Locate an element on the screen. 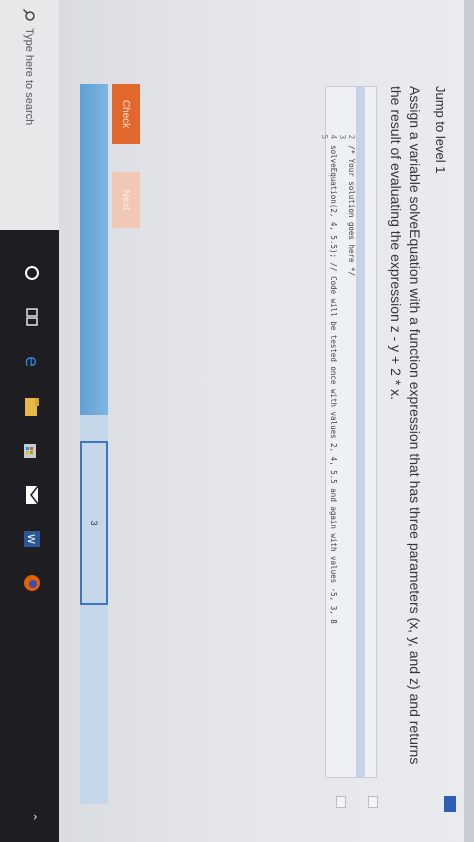 Image resolution: width=474 pixels, height=842 pixels. windows-taskbar: Type here to search e W ⌃ is located at coordinates (29, 421).